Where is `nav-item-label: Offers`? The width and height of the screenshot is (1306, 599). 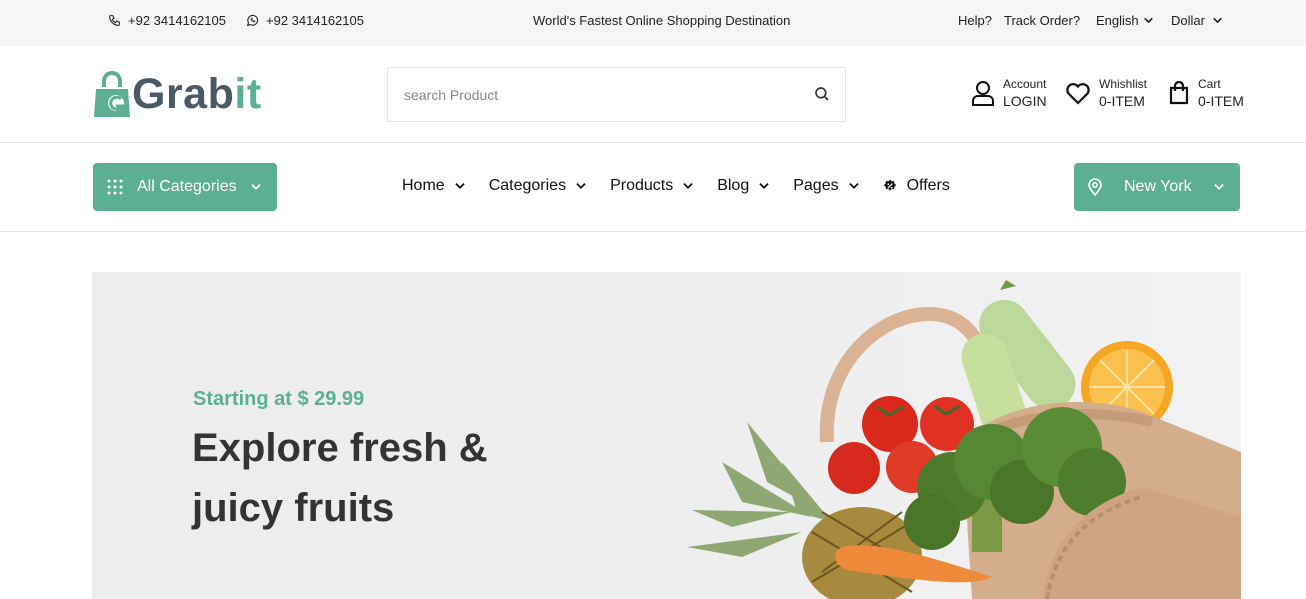
nav-item-label: Offers is located at coordinates (928, 185).